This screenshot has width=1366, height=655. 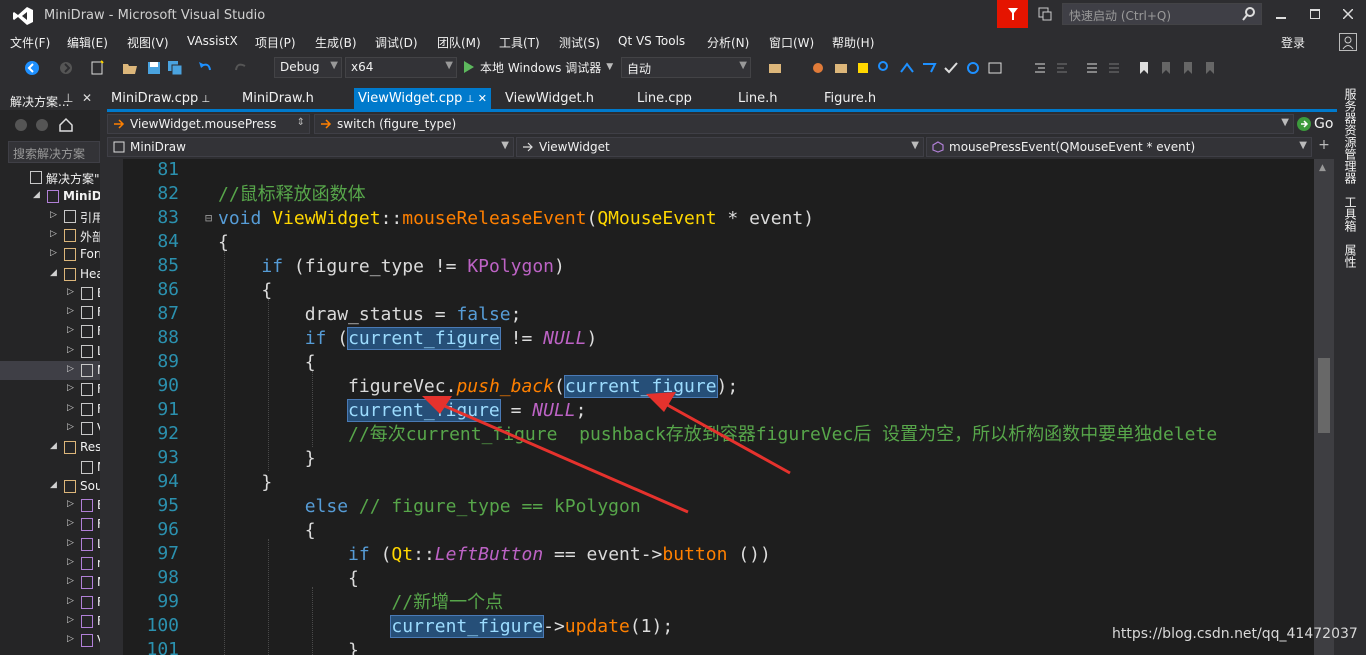 What do you see at coordinates (1315, 14) in the screenshot?
I see `maximize-icon` at bounding box center [1315, 14].